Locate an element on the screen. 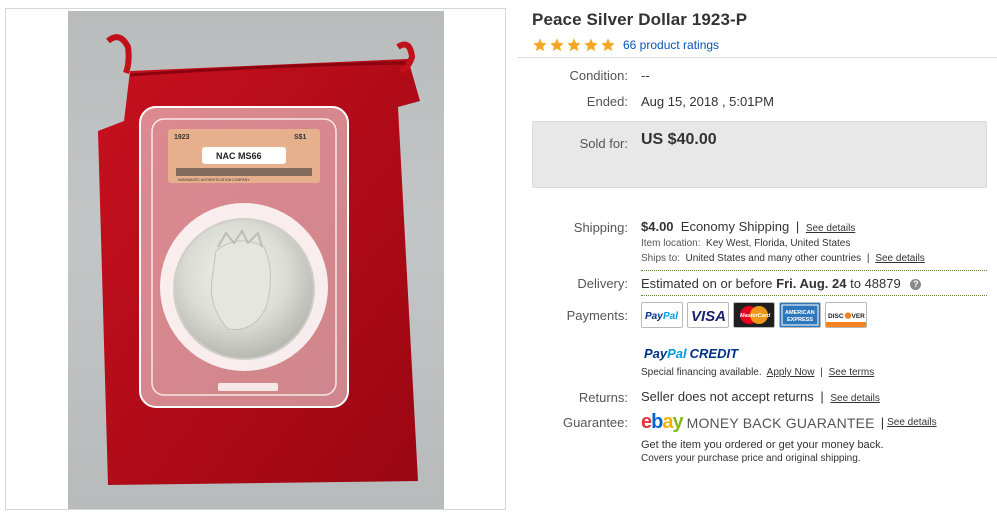 Image resolution: width=997 pixels, height=516 pixels. delivery-date: Fri. Aug. 24 is located at coordinates (811, 283).